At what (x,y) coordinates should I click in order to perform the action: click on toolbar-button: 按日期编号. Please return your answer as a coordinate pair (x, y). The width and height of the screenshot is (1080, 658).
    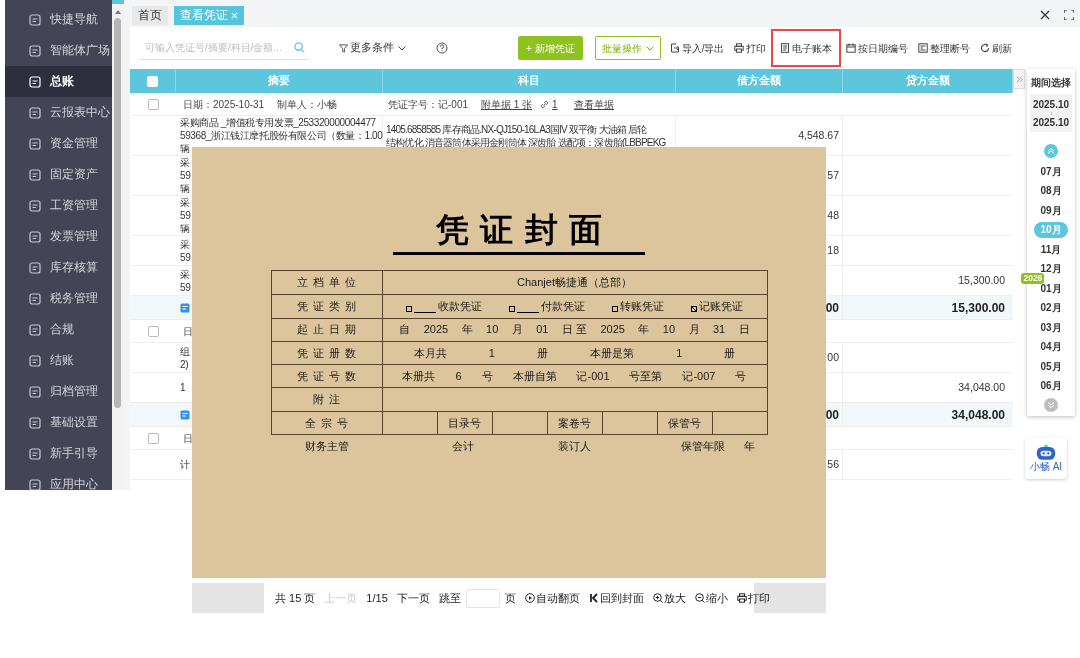
    Looking at the image, I should click on (877, 48).